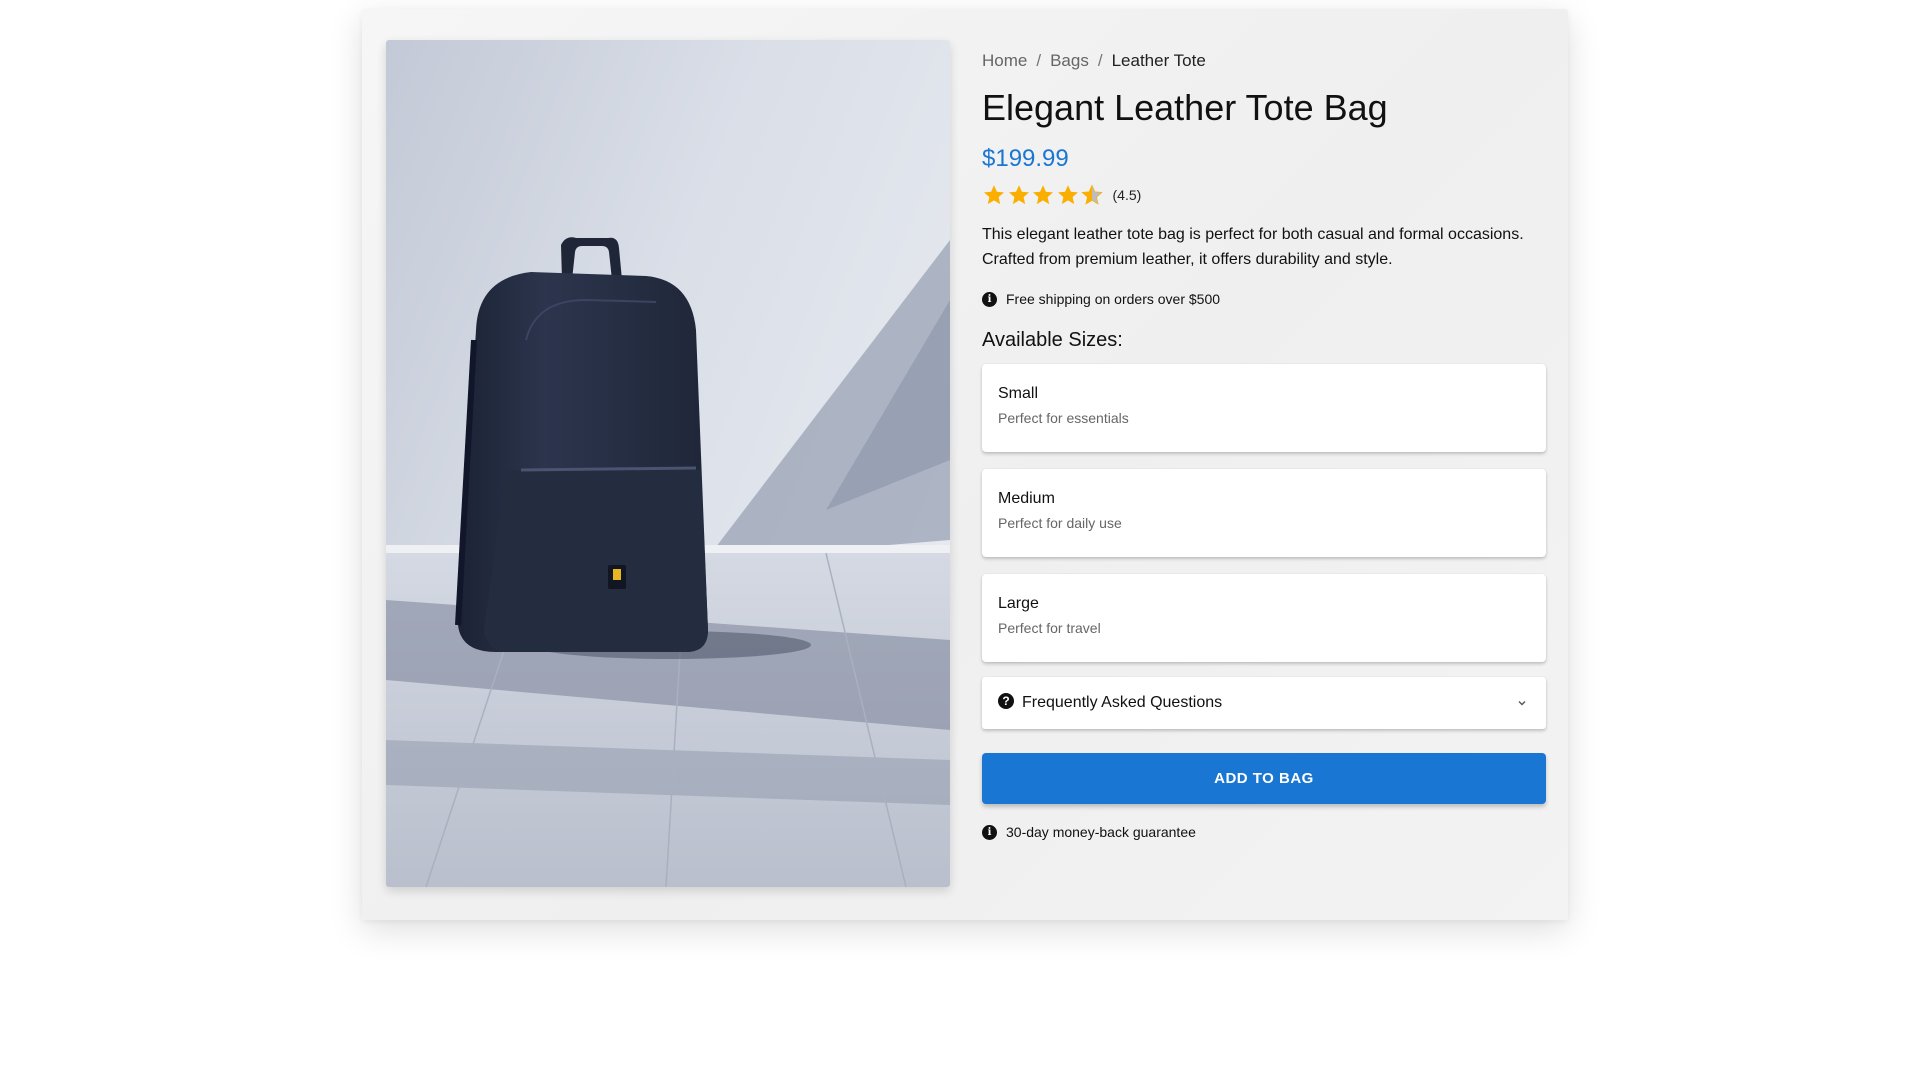 This screenshot has width=1920, height=1080. What do you see at coordinates (1101, 832) in the screenshot?
I see `guarantee-notice-text: 30-day money-back guarantee` at bounding box center [1101, 832].